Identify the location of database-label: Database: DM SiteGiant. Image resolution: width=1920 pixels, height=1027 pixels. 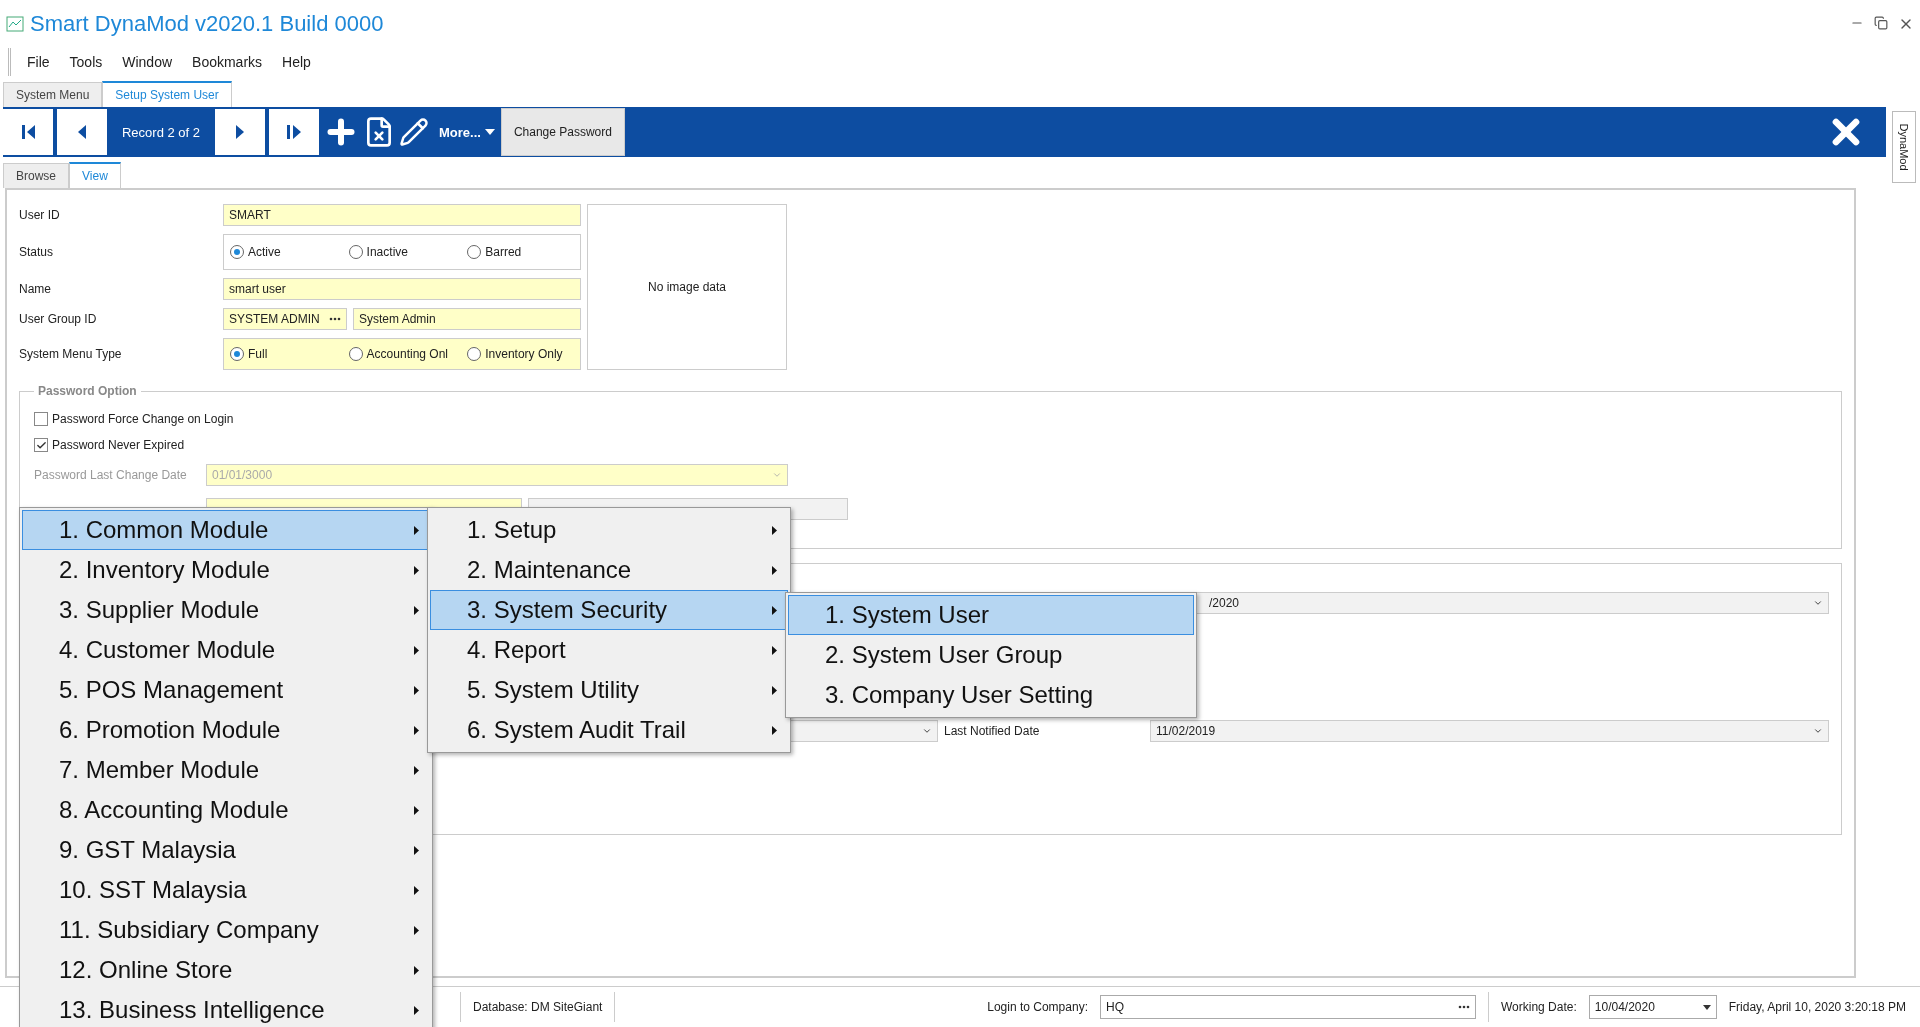
(537, 1007).